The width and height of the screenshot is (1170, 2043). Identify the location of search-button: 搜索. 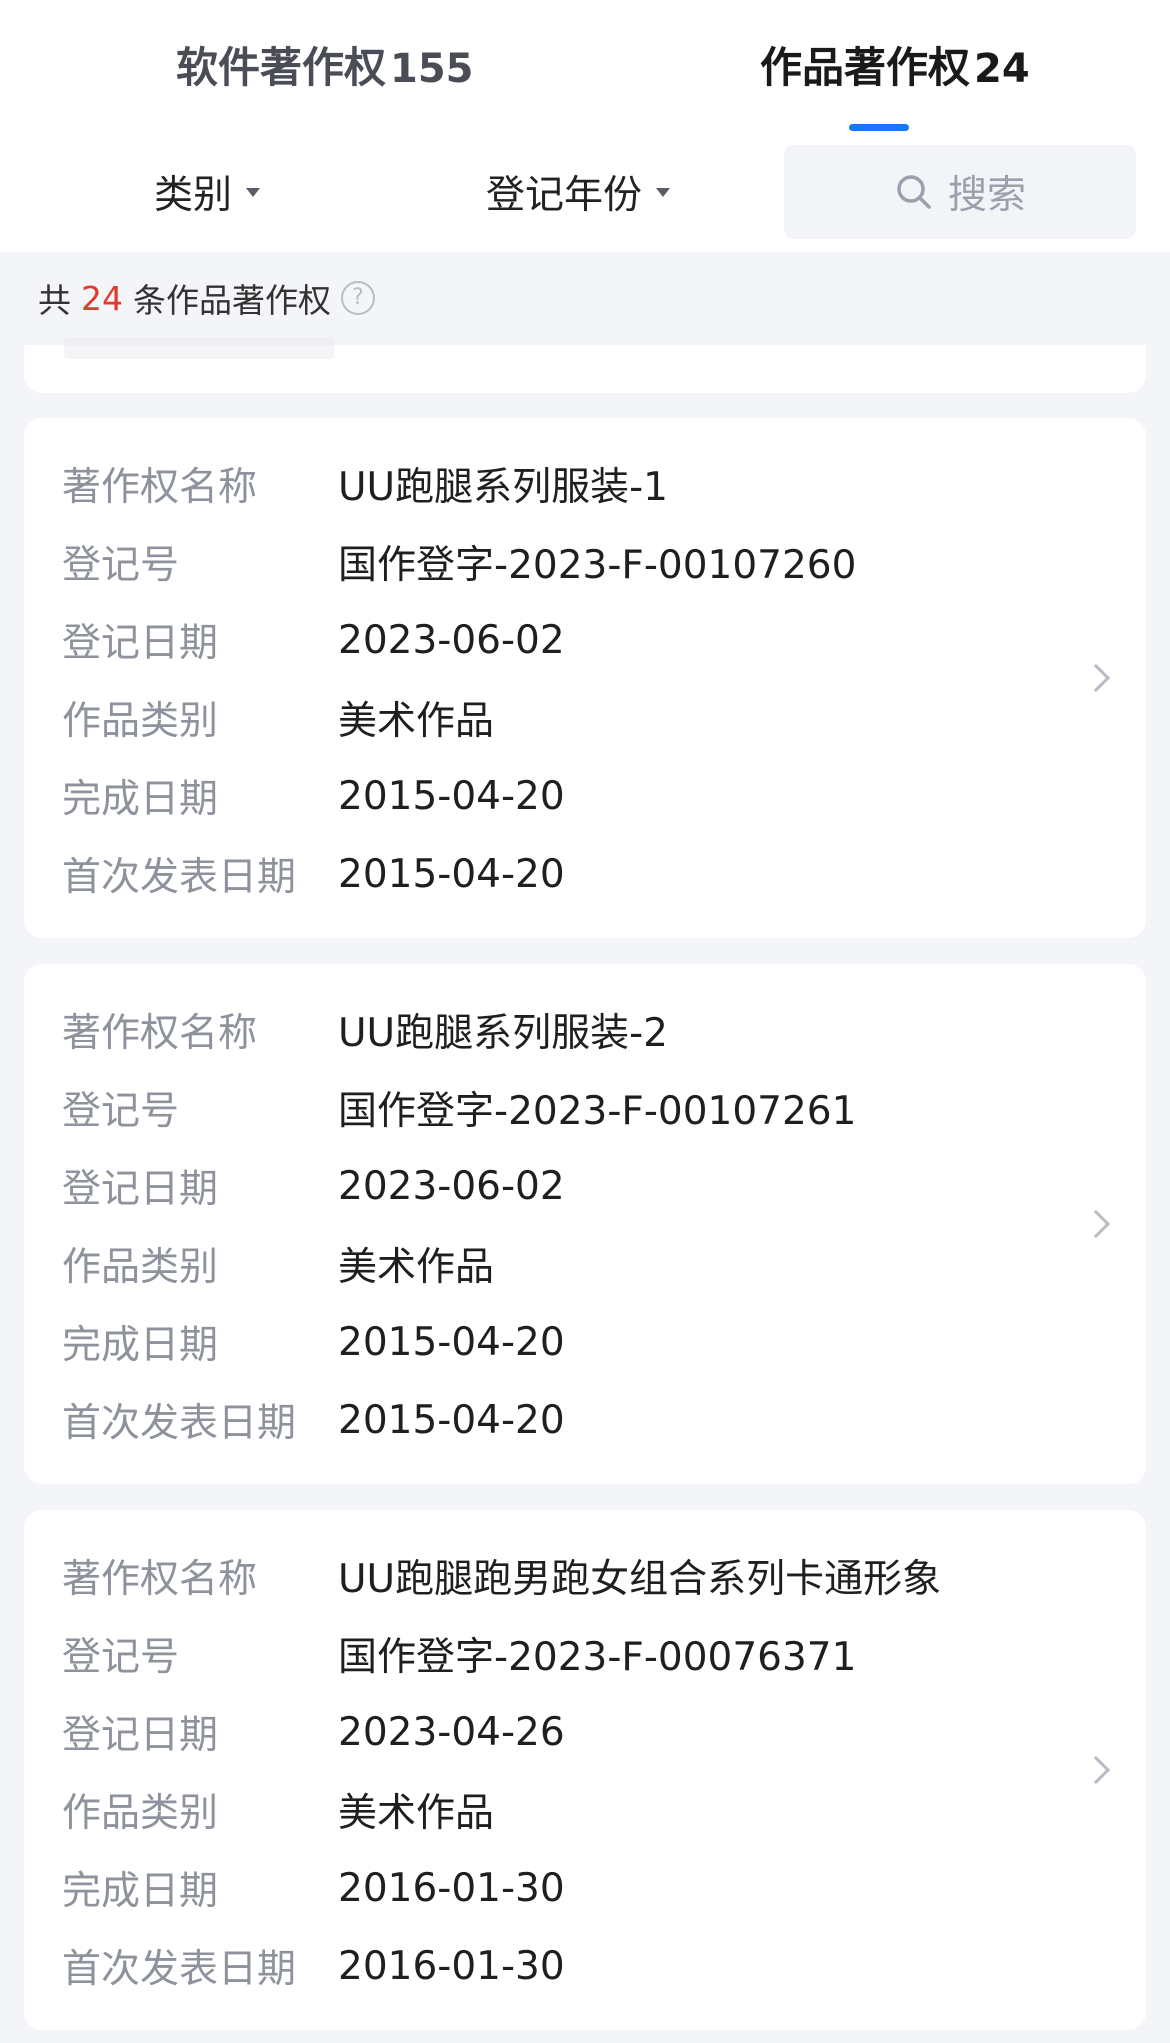
(960, 192).